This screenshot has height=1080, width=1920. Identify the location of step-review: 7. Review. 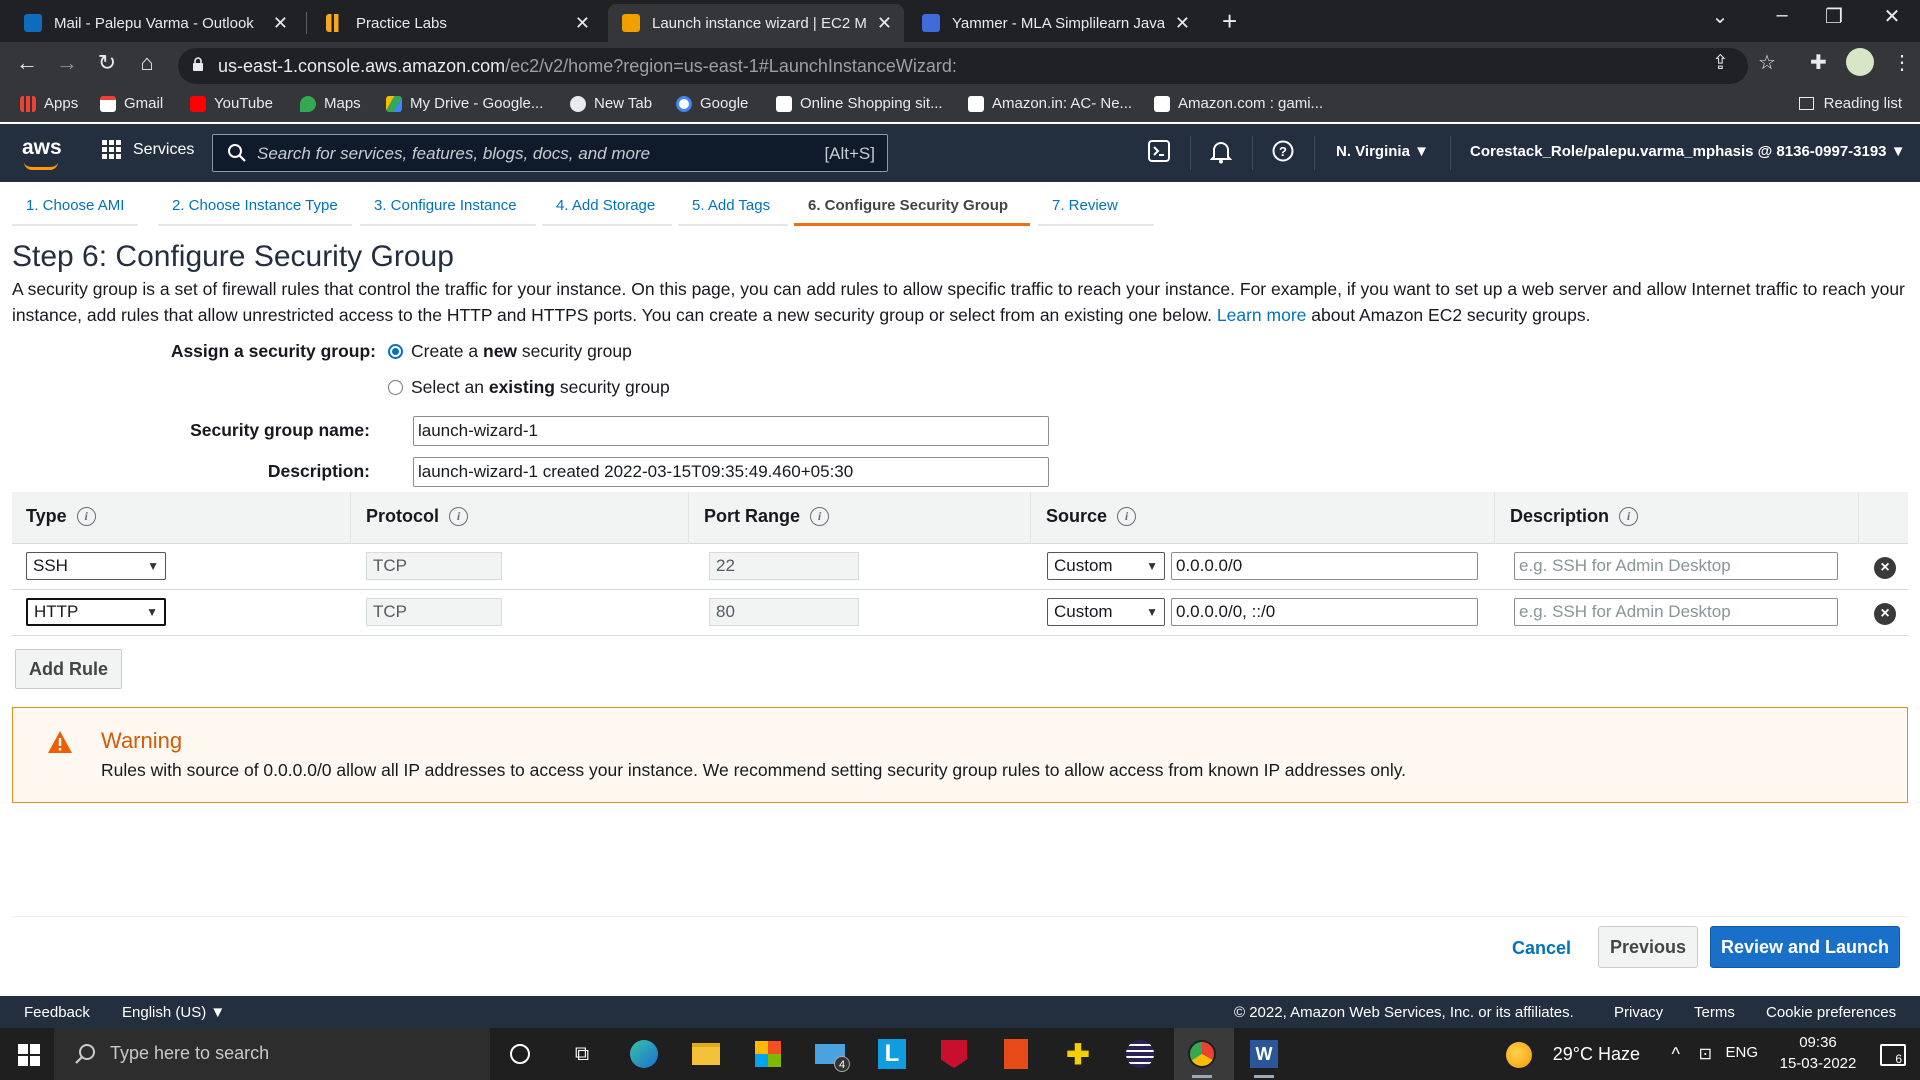
(1096, 206).